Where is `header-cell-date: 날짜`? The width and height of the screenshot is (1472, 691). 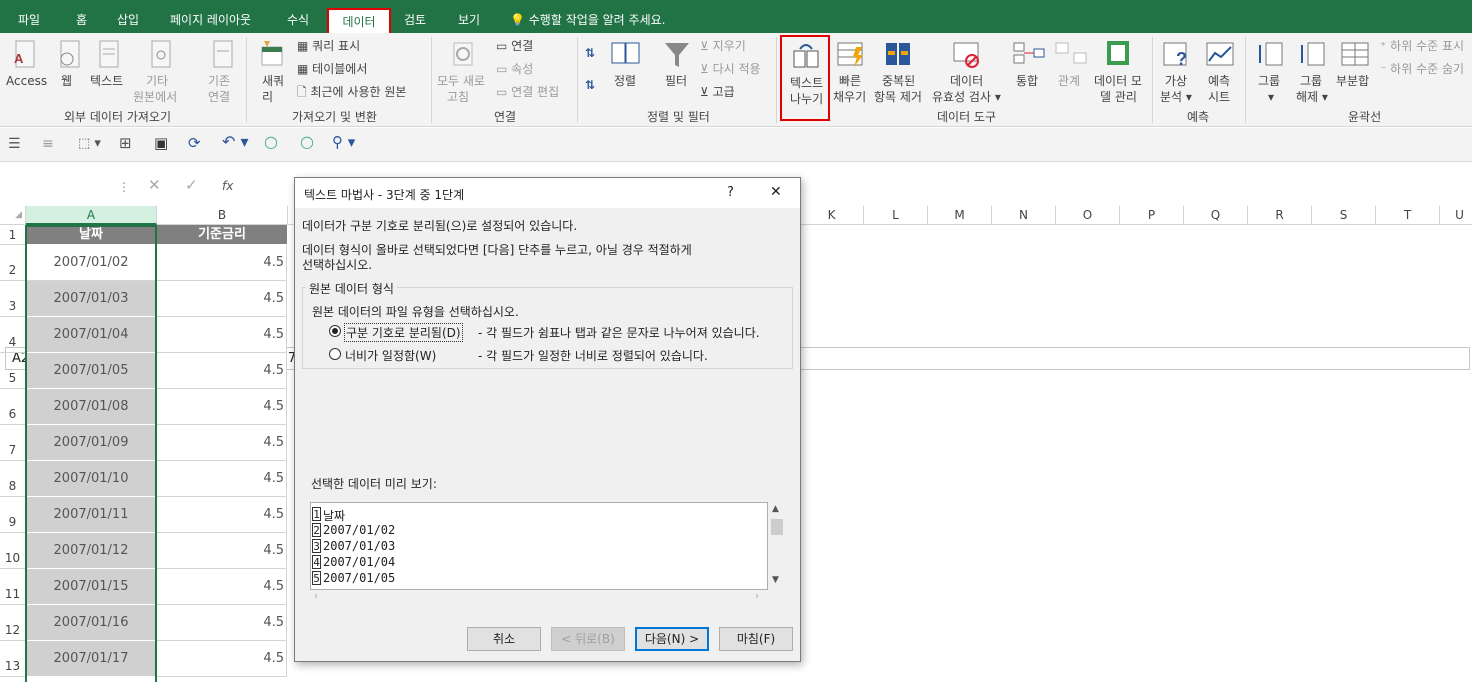 header-cell-date: 날짜 is located at coordinates (91, 234).